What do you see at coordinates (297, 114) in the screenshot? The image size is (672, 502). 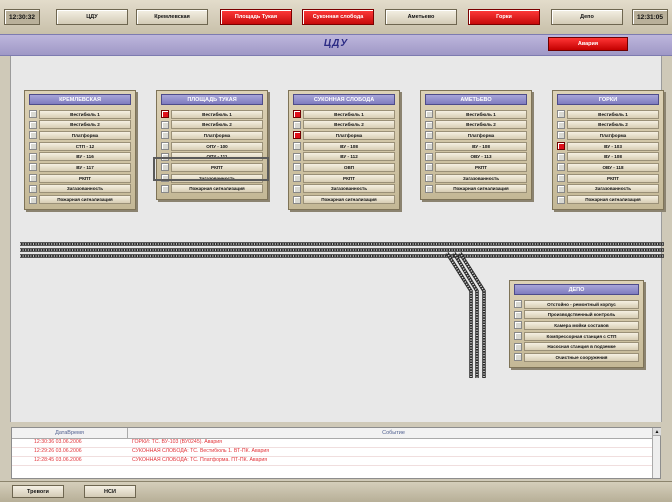 I see `alarm-indicator` at bounding box center [297, 114].